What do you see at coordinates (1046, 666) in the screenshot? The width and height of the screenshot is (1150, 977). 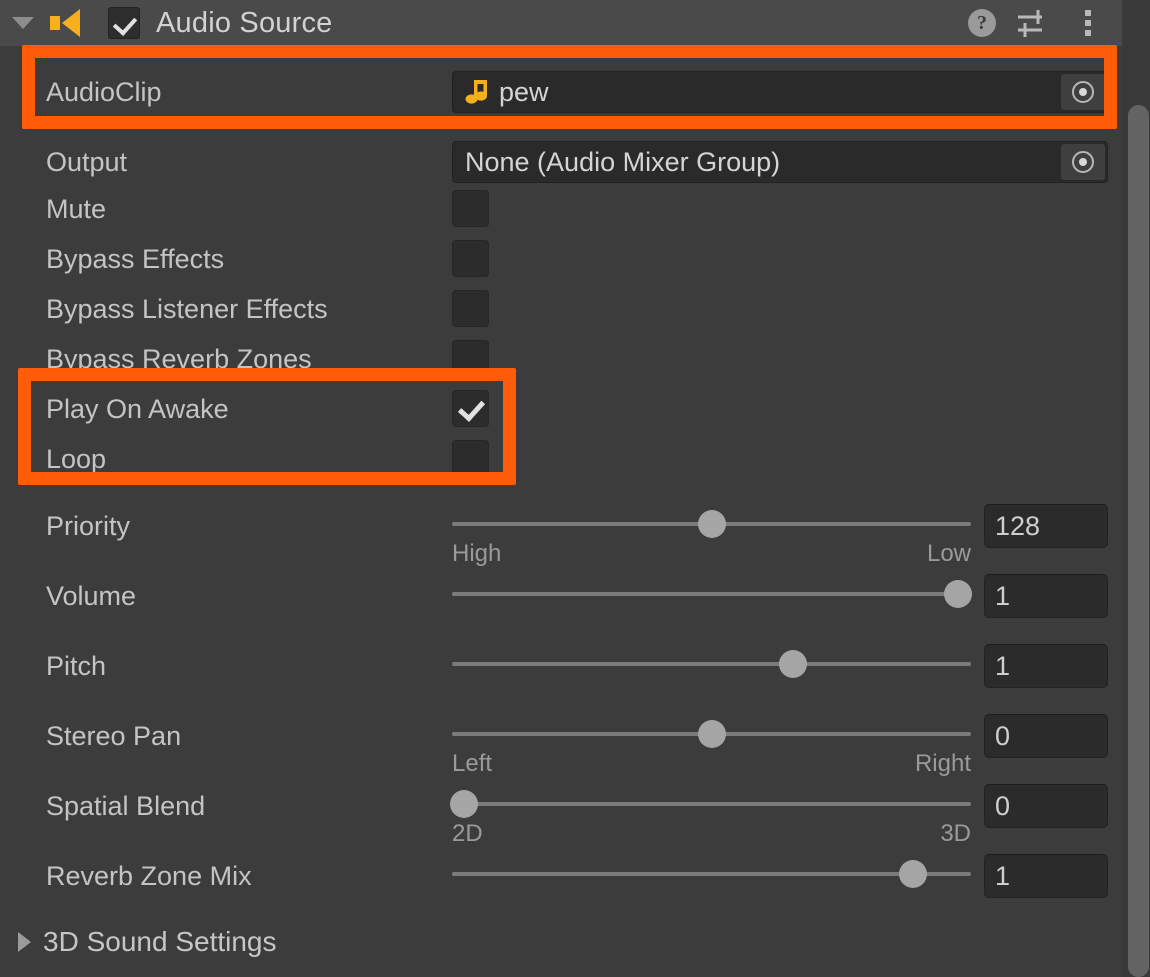 I see `pitch-value-field: 1` at bounding box center [1046, 666].